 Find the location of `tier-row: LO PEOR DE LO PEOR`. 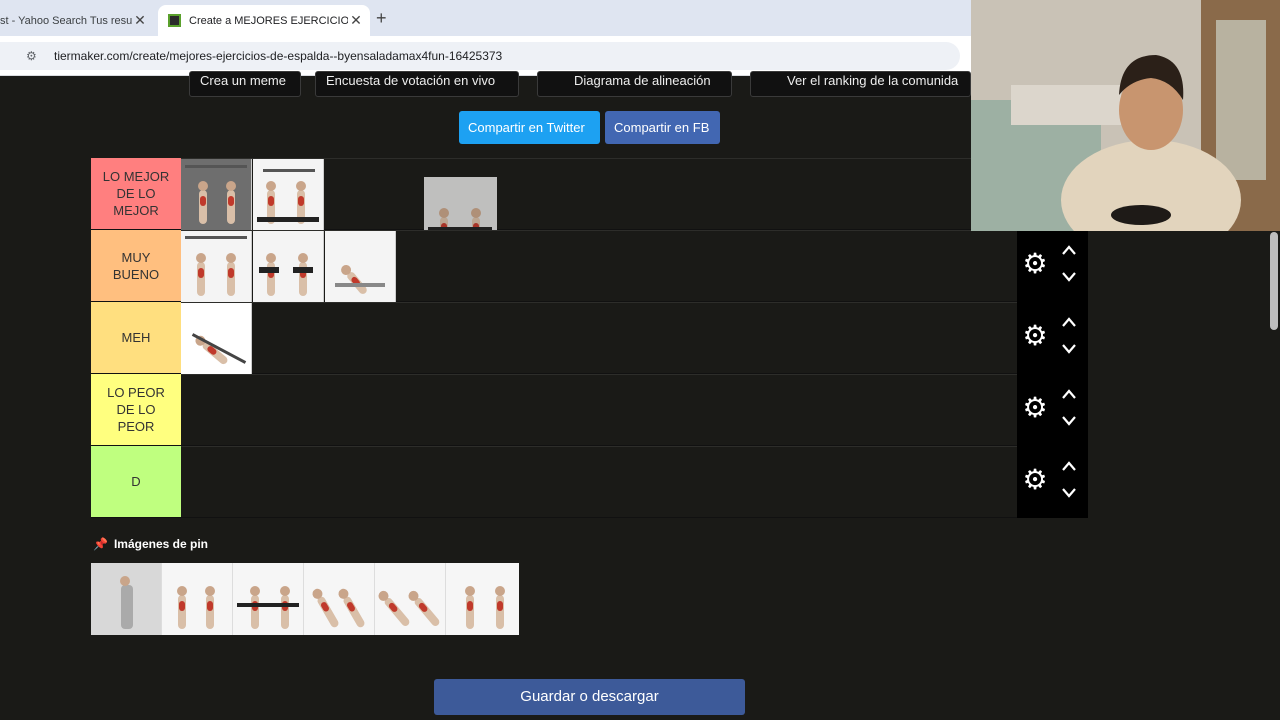

tier-row: LO PEOR DE LO PEOR is located at coordinates (589, 410).